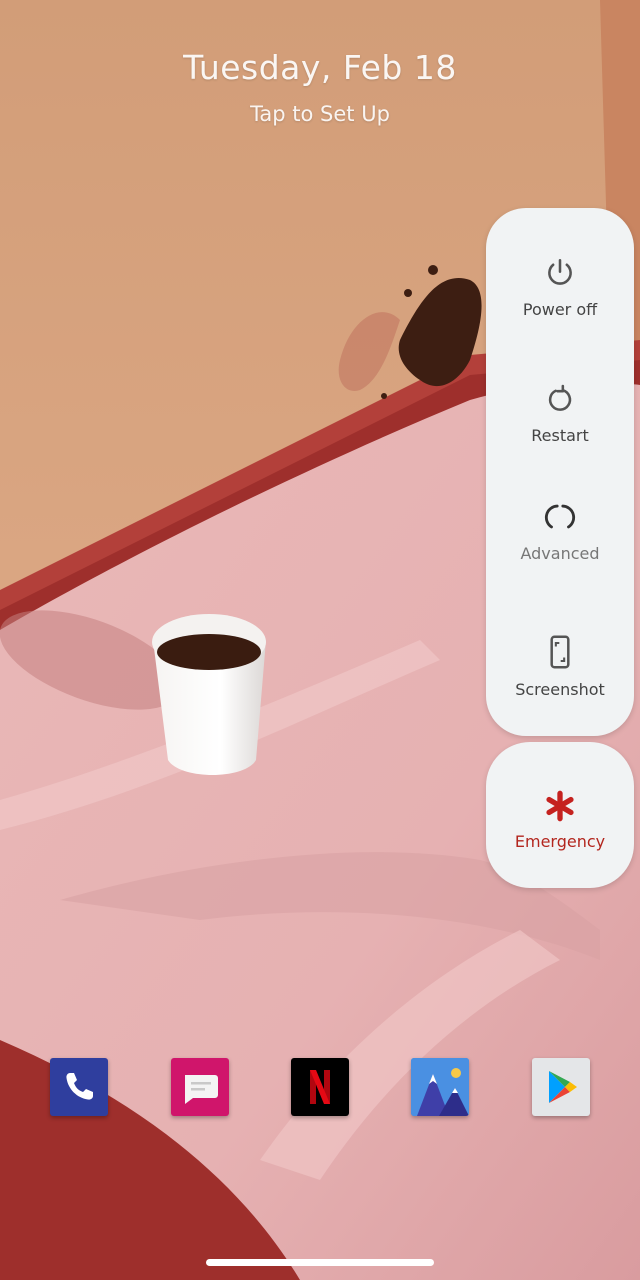 The width and height of the screenshot is (640, 1280). Describe the element at coordinates (560, 516) in the screenshot. I see `advanced-icon` at that location.